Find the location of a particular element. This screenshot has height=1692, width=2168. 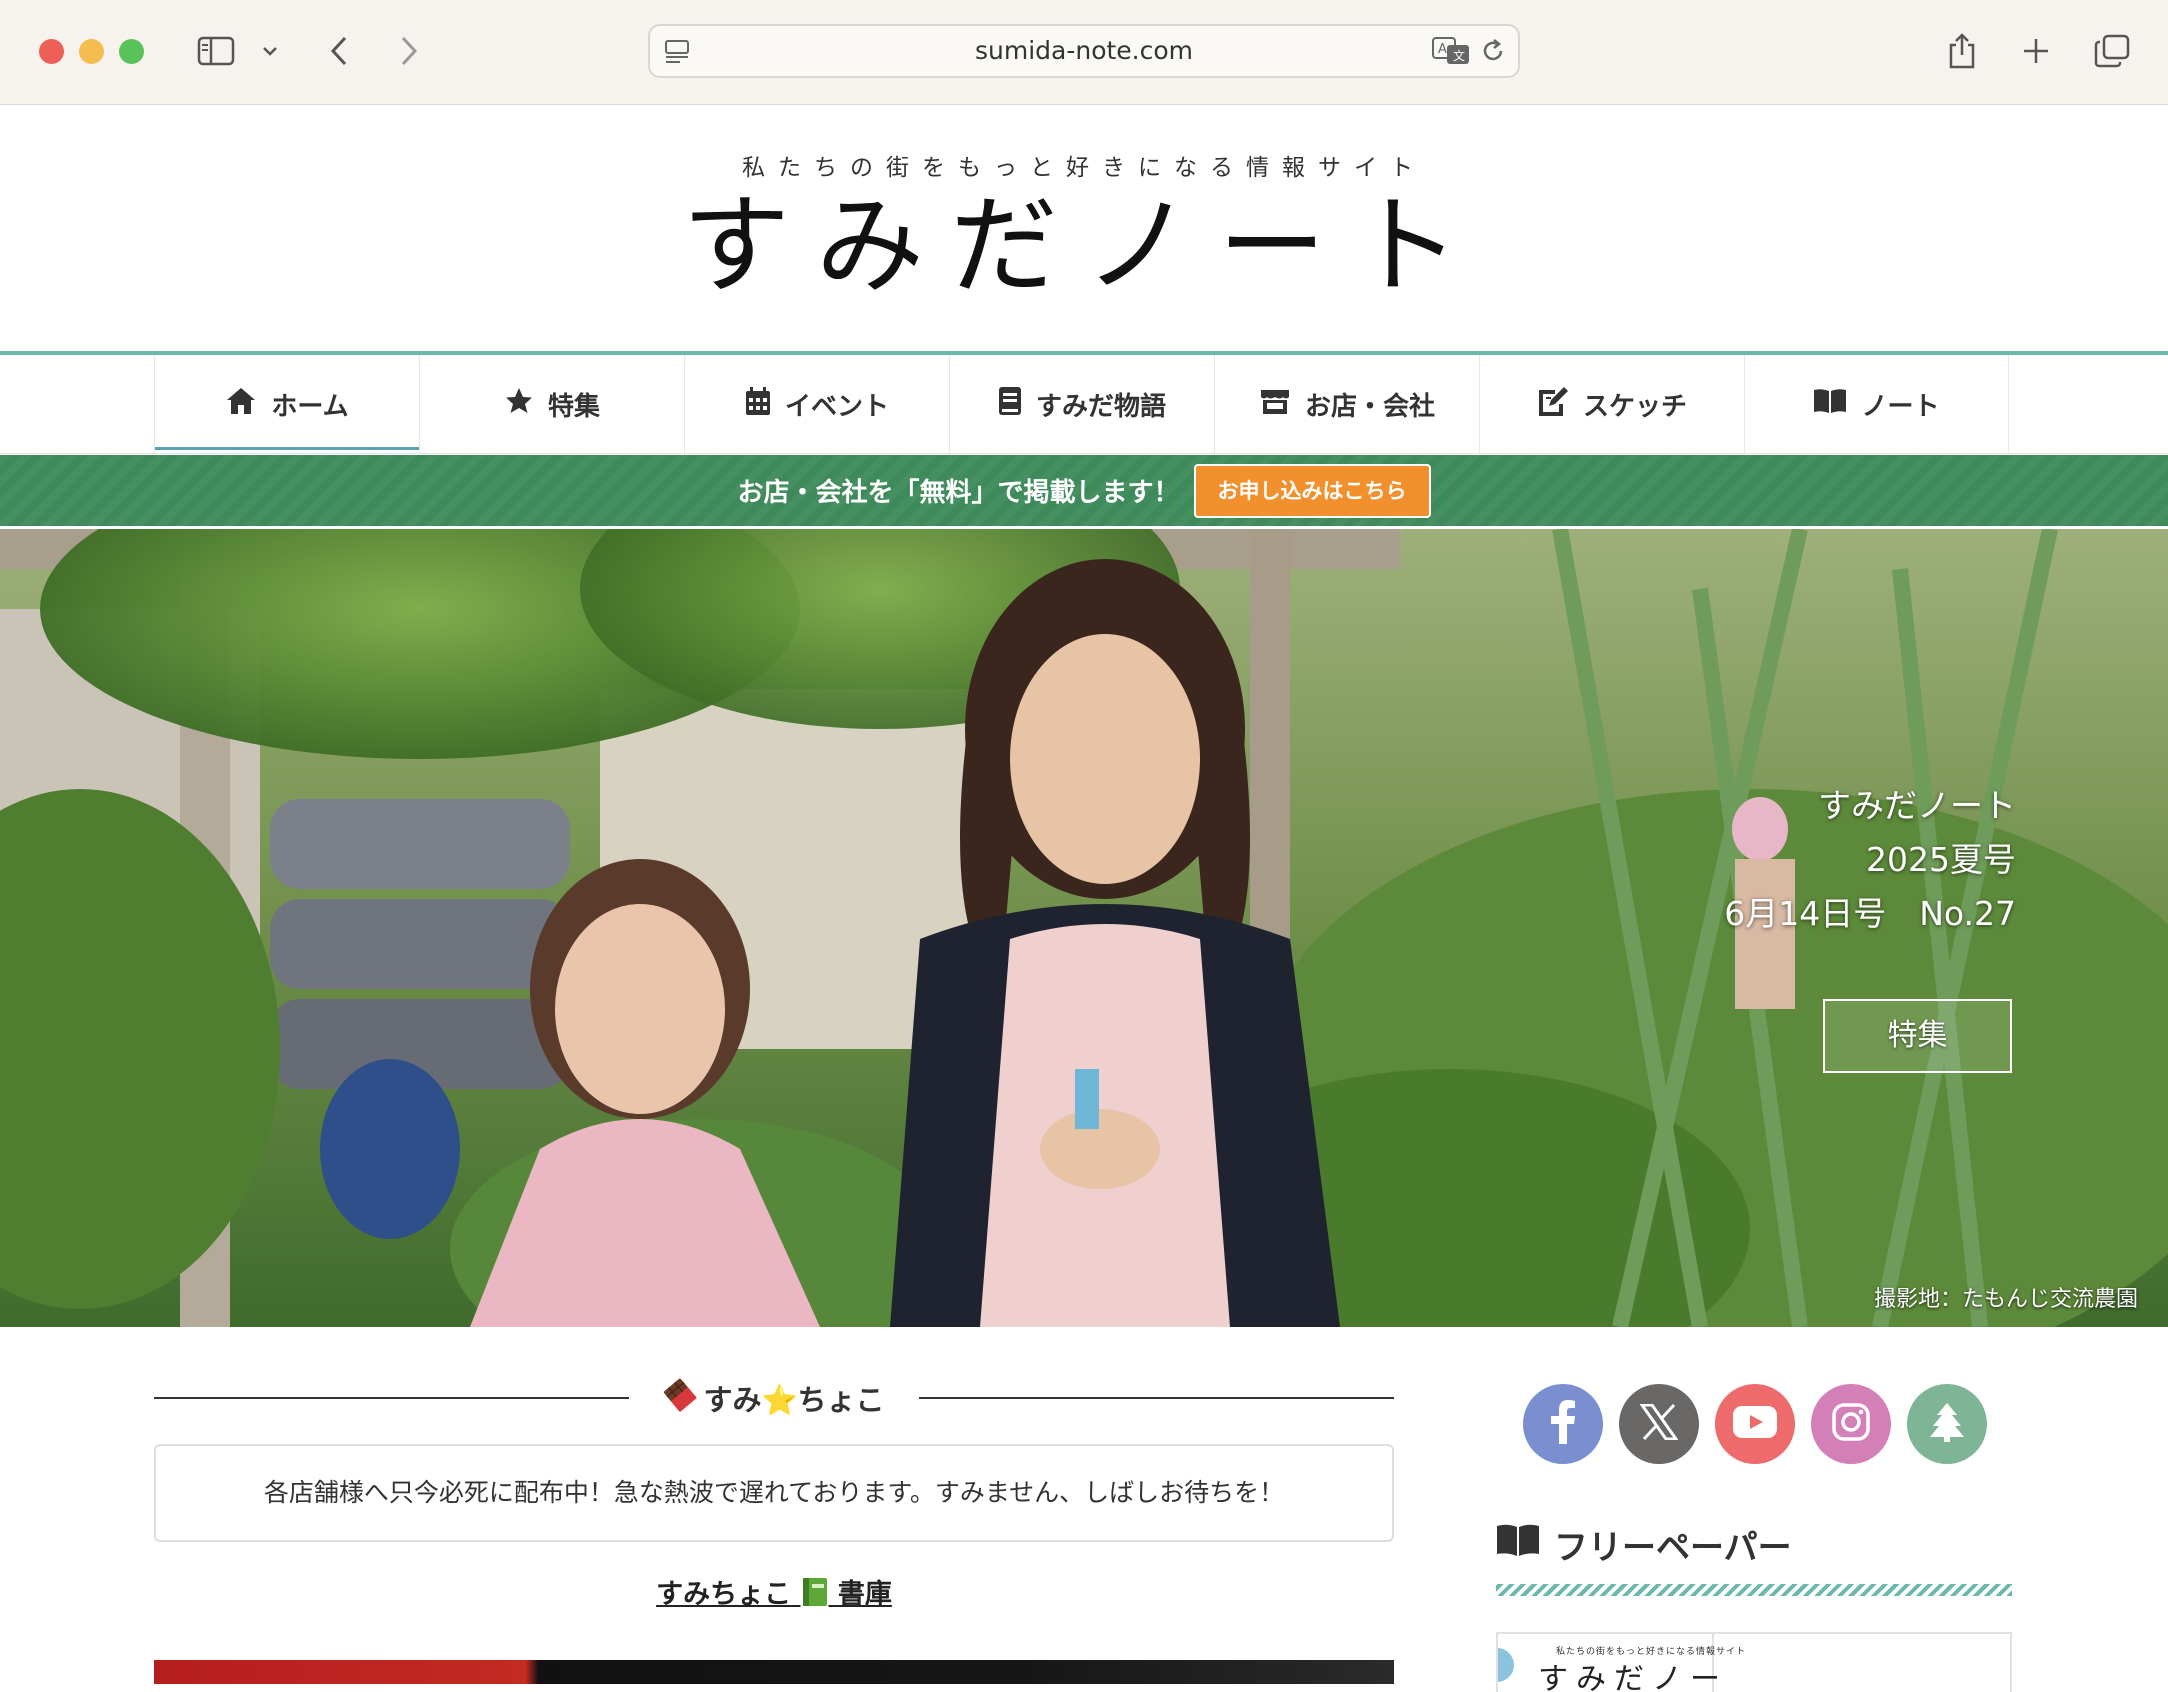

chevron-down-icon is located at coordinates (270, 51).